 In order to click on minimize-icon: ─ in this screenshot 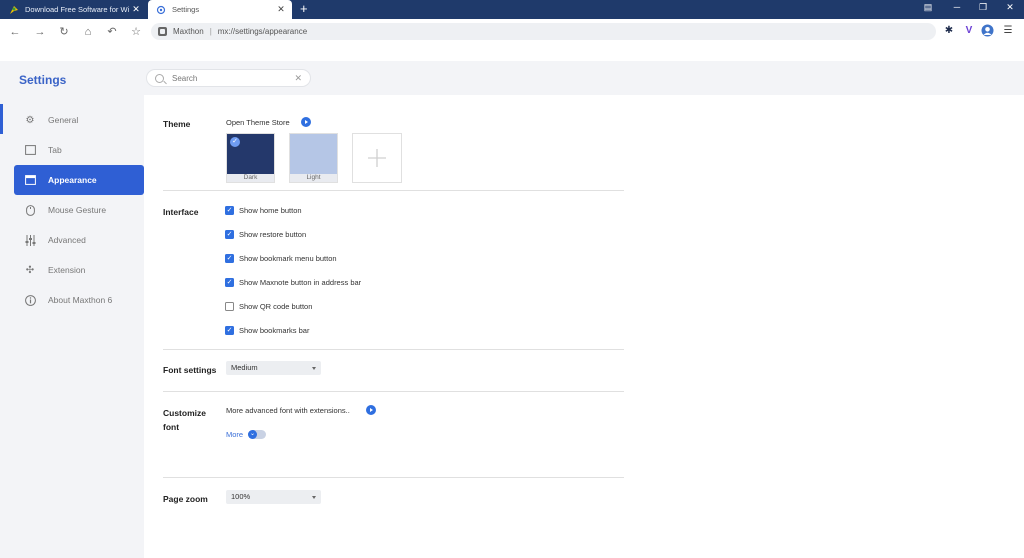, I will do `click(957, 7)`.